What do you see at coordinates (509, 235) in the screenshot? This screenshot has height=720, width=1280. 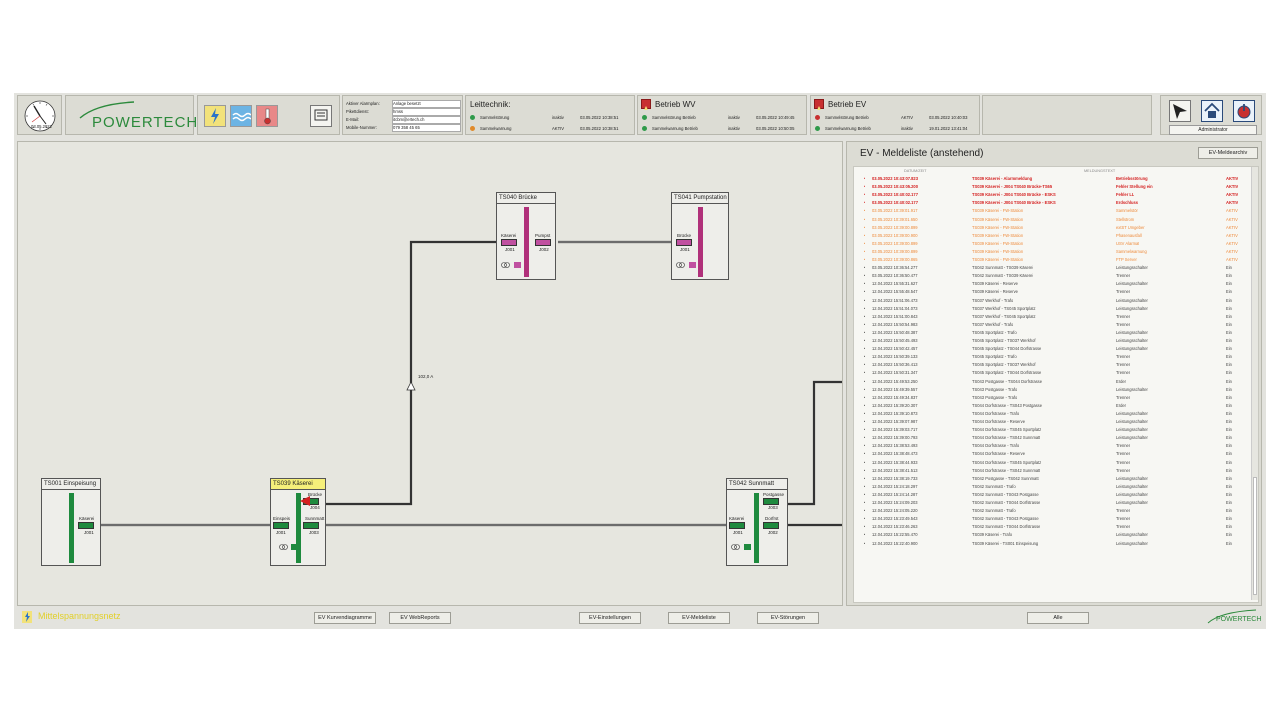 I see `switch-label: Käserei` at bounding box center [509, 235].